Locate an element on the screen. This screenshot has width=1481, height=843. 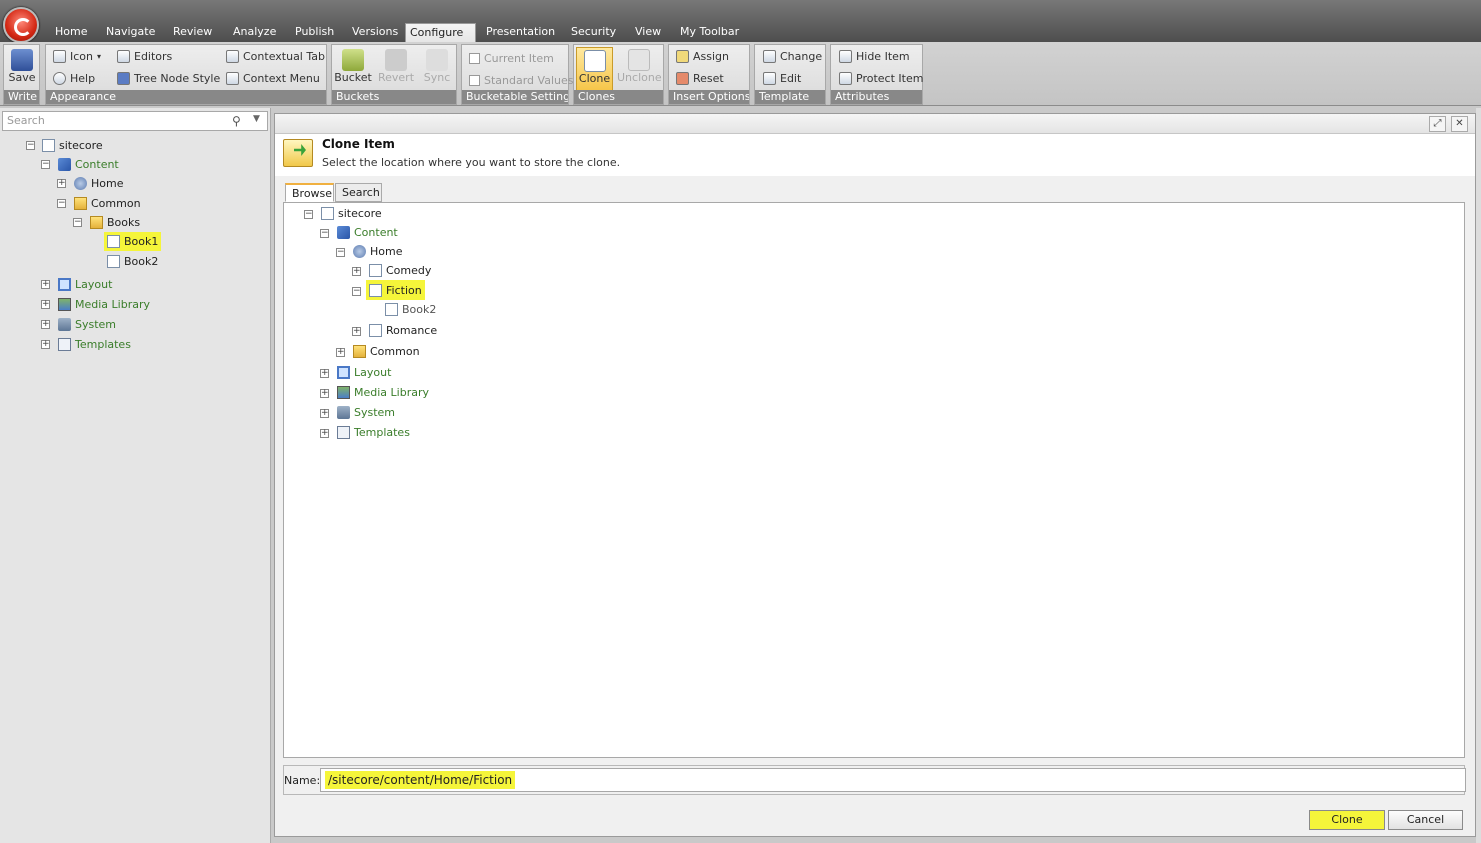
unclone-button: Unclone is located at coordinates (639, 69).